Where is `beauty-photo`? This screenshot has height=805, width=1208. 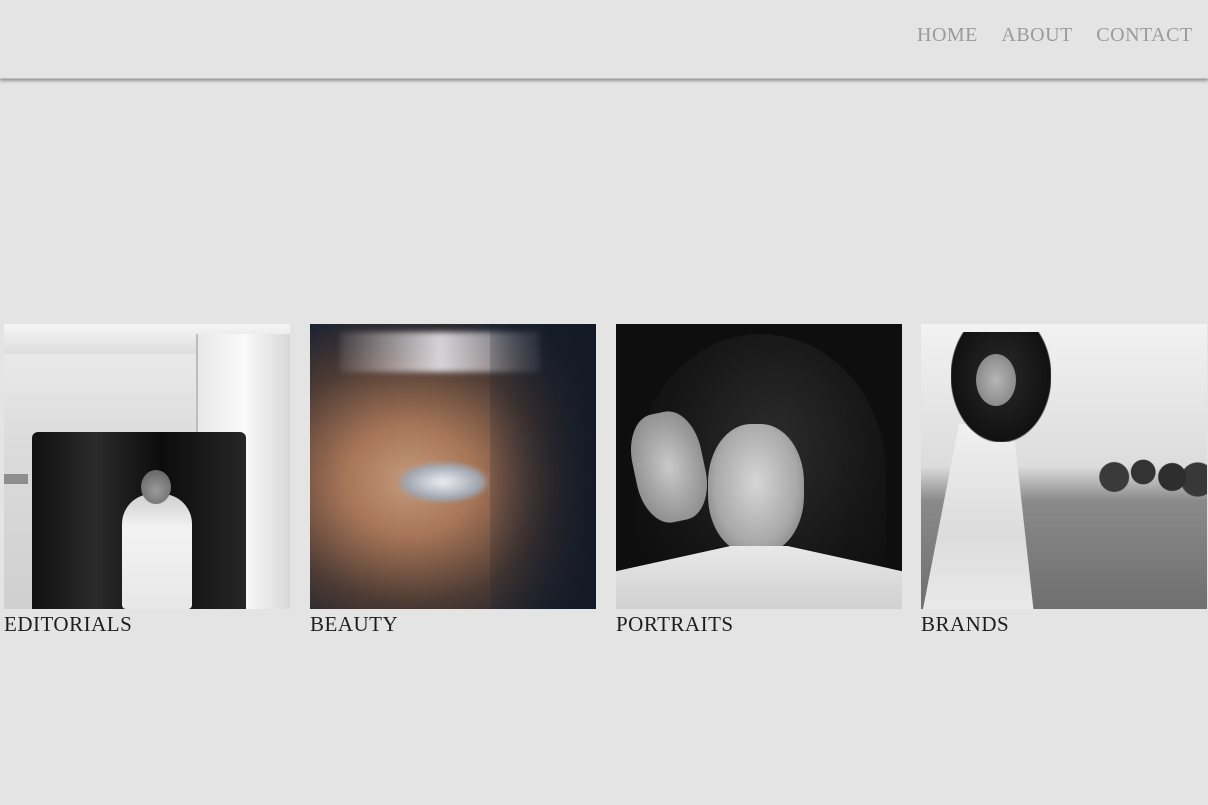
beauty-photo is located at coordinates (453, 466).